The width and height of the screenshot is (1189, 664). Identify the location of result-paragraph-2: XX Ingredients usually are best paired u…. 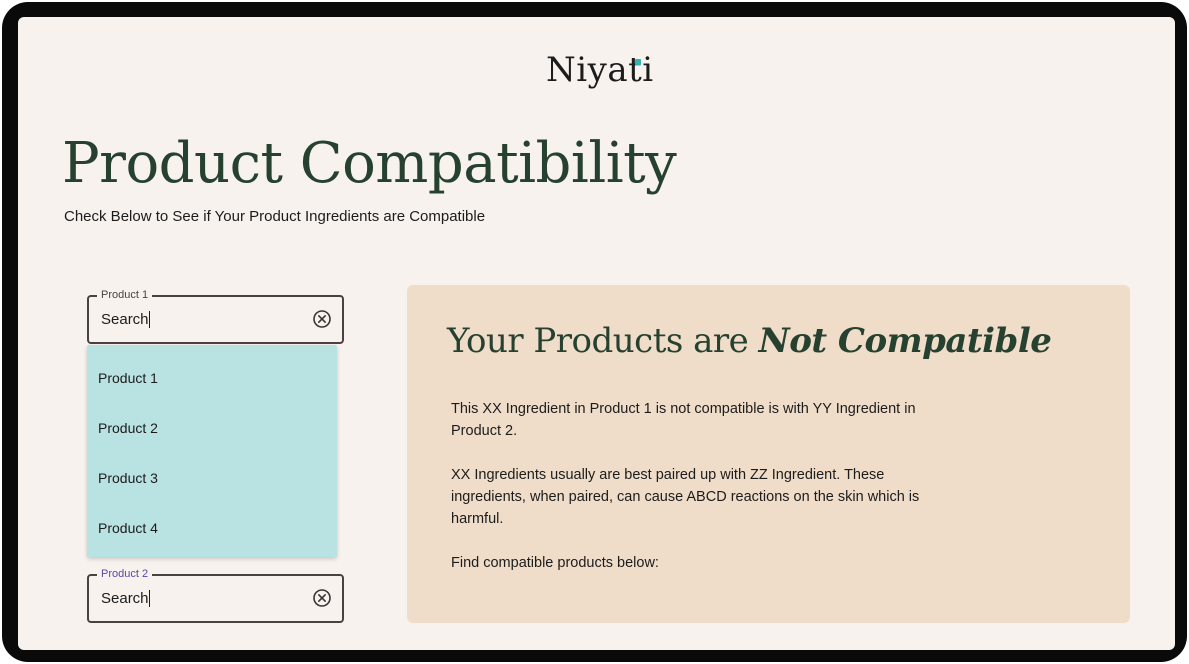
(685, 497).